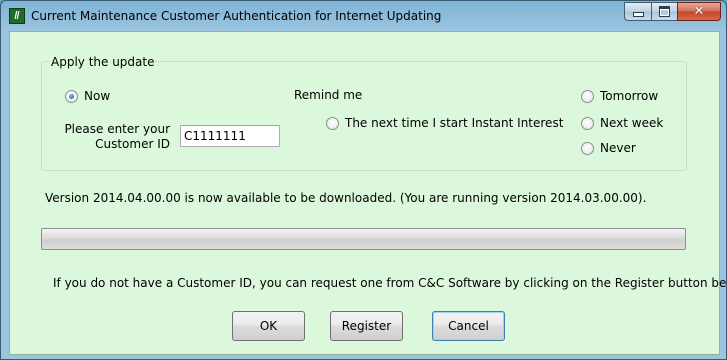 Image resolution: width=727 pixels, height=360 pixels. I want to click on now-label: Now, so click(97, 96).